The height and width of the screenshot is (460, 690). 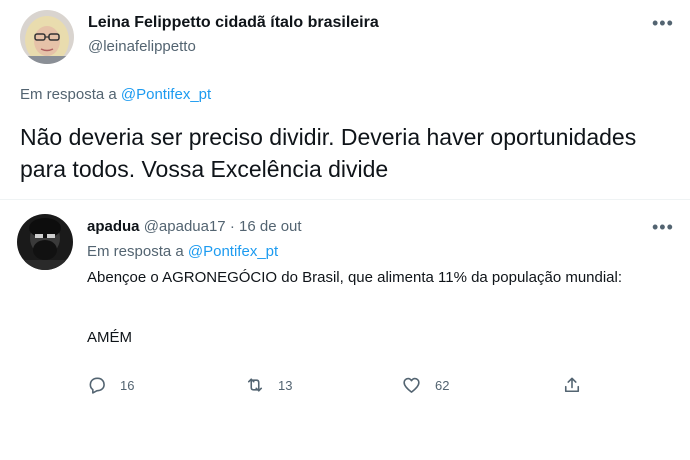 I want to click on avatar-apadua, so click(x=45, y=242).